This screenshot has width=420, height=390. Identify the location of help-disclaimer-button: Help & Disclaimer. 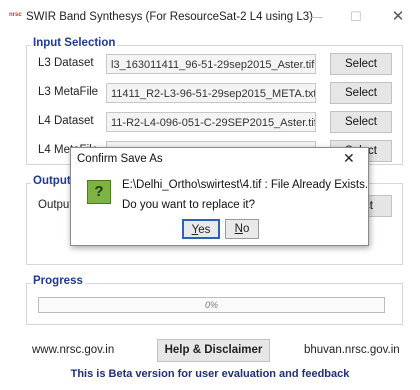
(213, 350).